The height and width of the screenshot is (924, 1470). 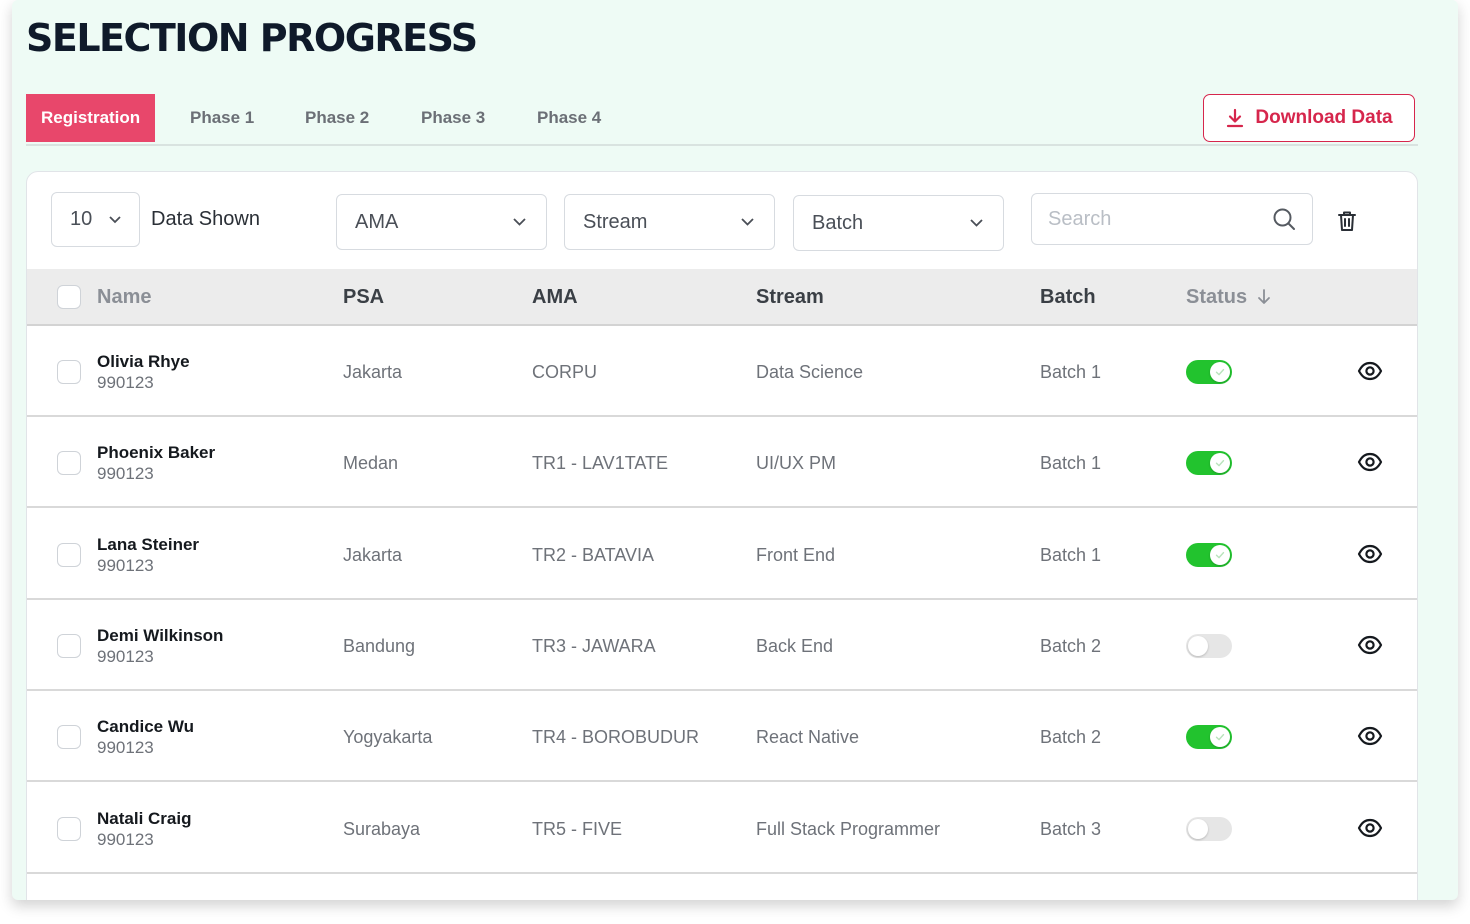 What do you see at coordinates (838, 222) in the screenshot?
I see `batch-filter-value: Batch` at bounding box center [838, 222].